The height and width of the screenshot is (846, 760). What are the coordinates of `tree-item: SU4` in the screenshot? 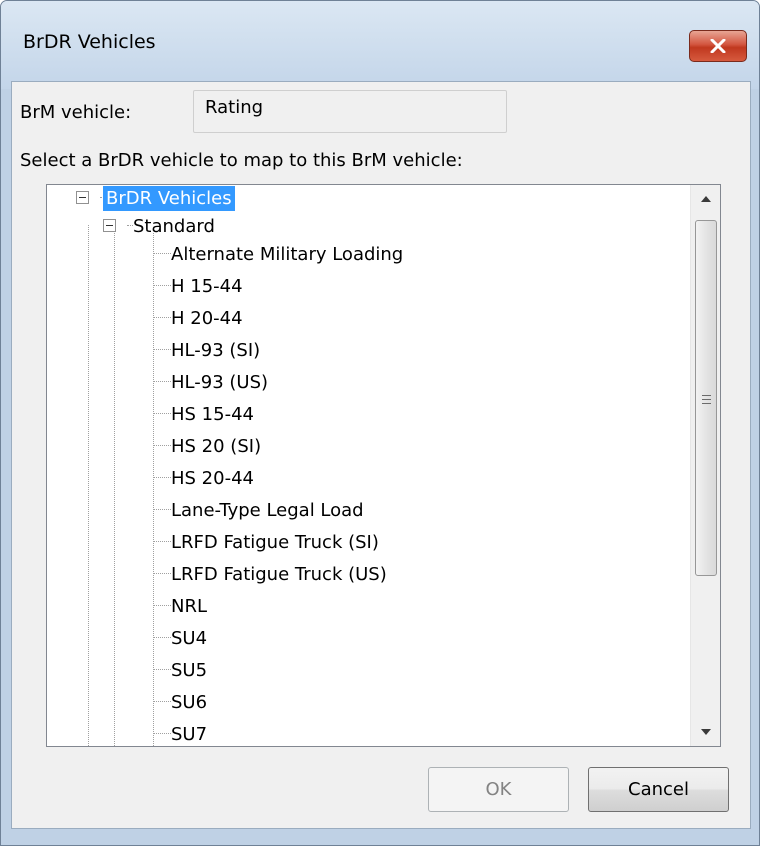 It's located at (189, 638).